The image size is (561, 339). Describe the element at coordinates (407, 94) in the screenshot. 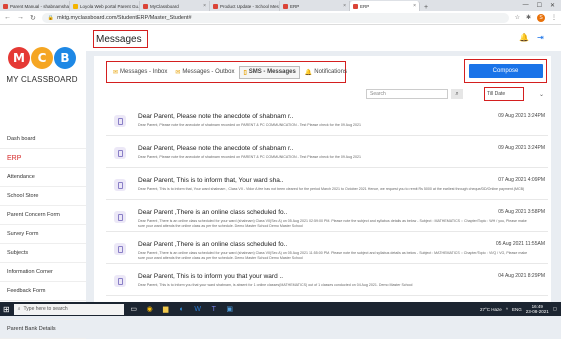

I see `search-input: Search` at that location.